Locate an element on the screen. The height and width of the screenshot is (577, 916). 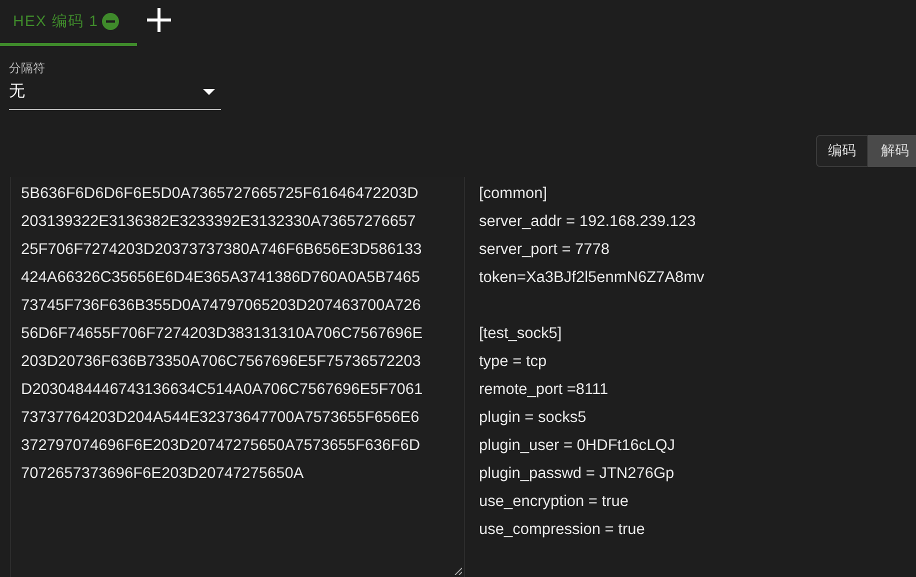
separator-dropdown: 无 is located at coordinates (115, 93).